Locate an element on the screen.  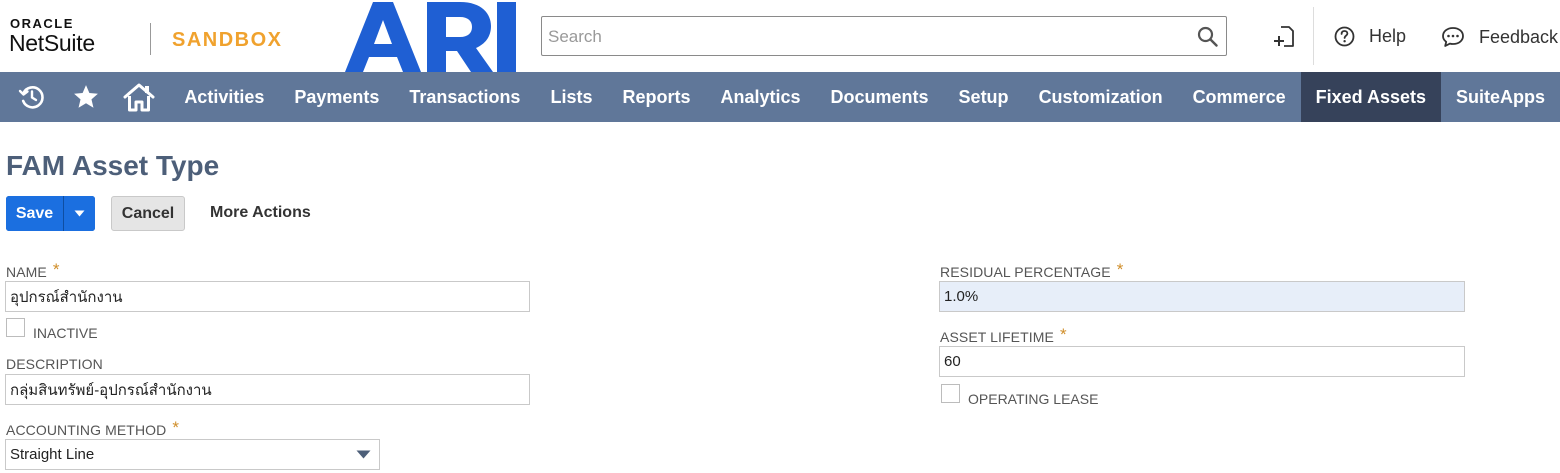
accounting-method-select: Straight Line is located at coordinates (192, 454).